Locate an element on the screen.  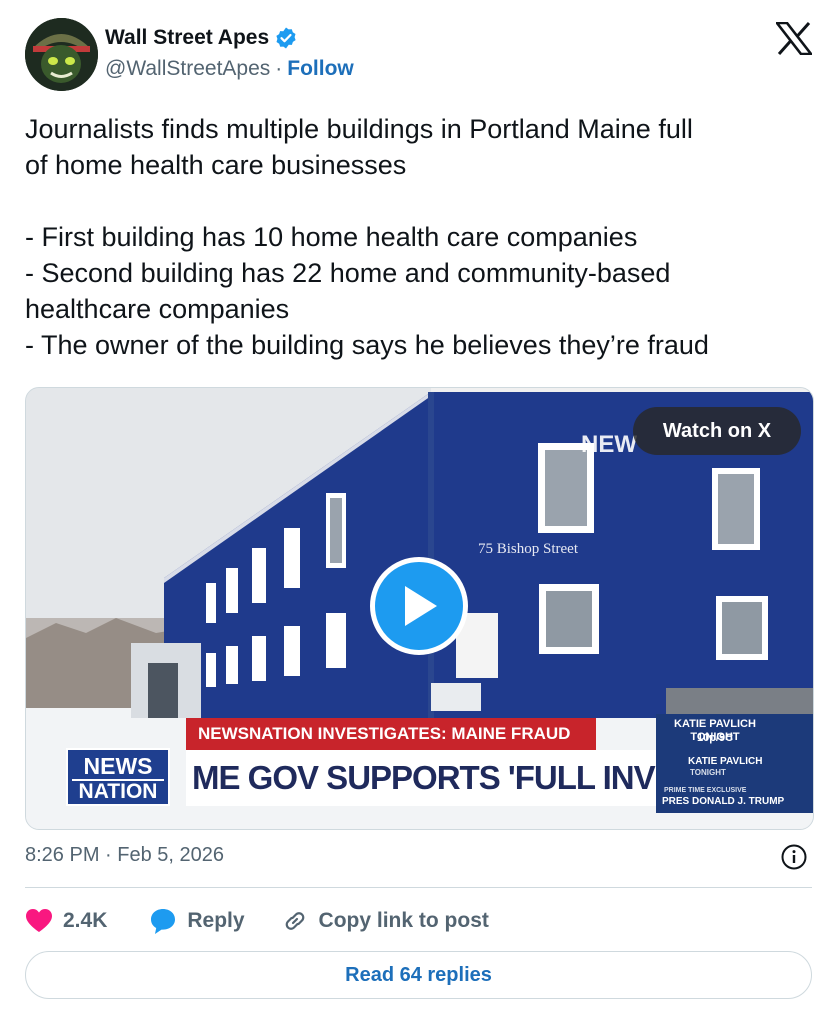
link-icon is located at coordinates (294, 921).